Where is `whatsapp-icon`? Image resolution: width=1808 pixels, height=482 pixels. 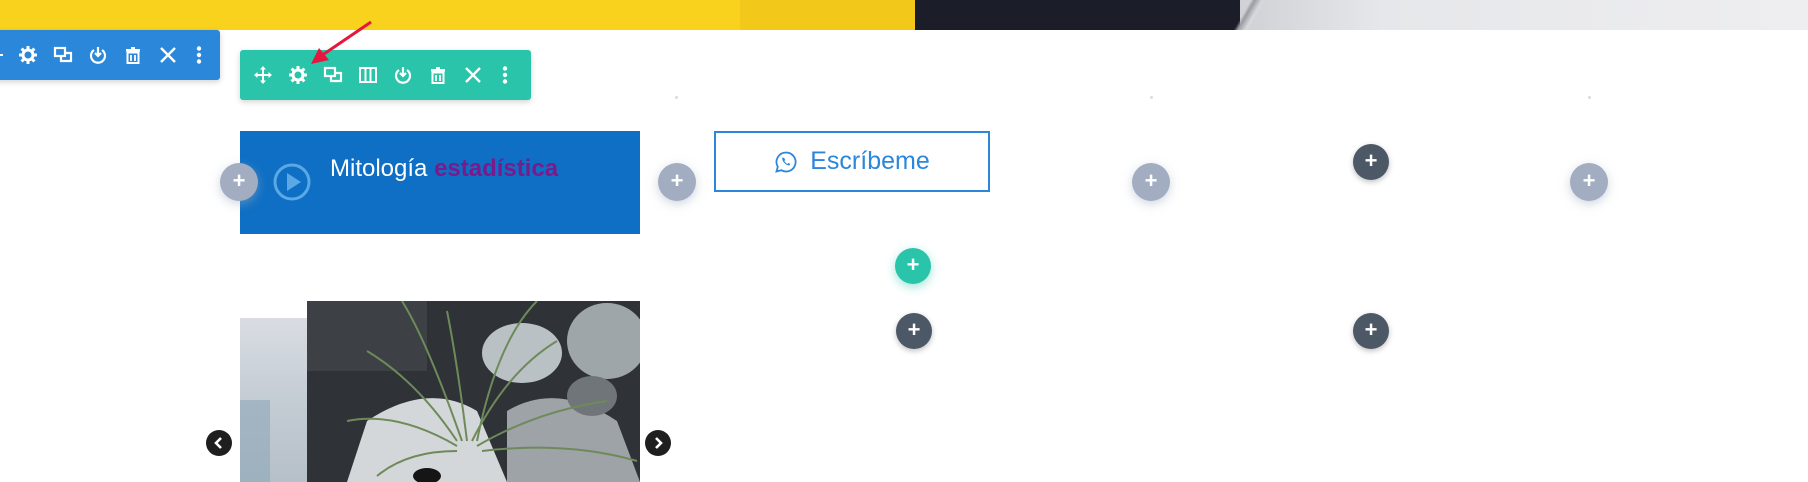
whatsapp-icon is located at coordinates (786, 162).